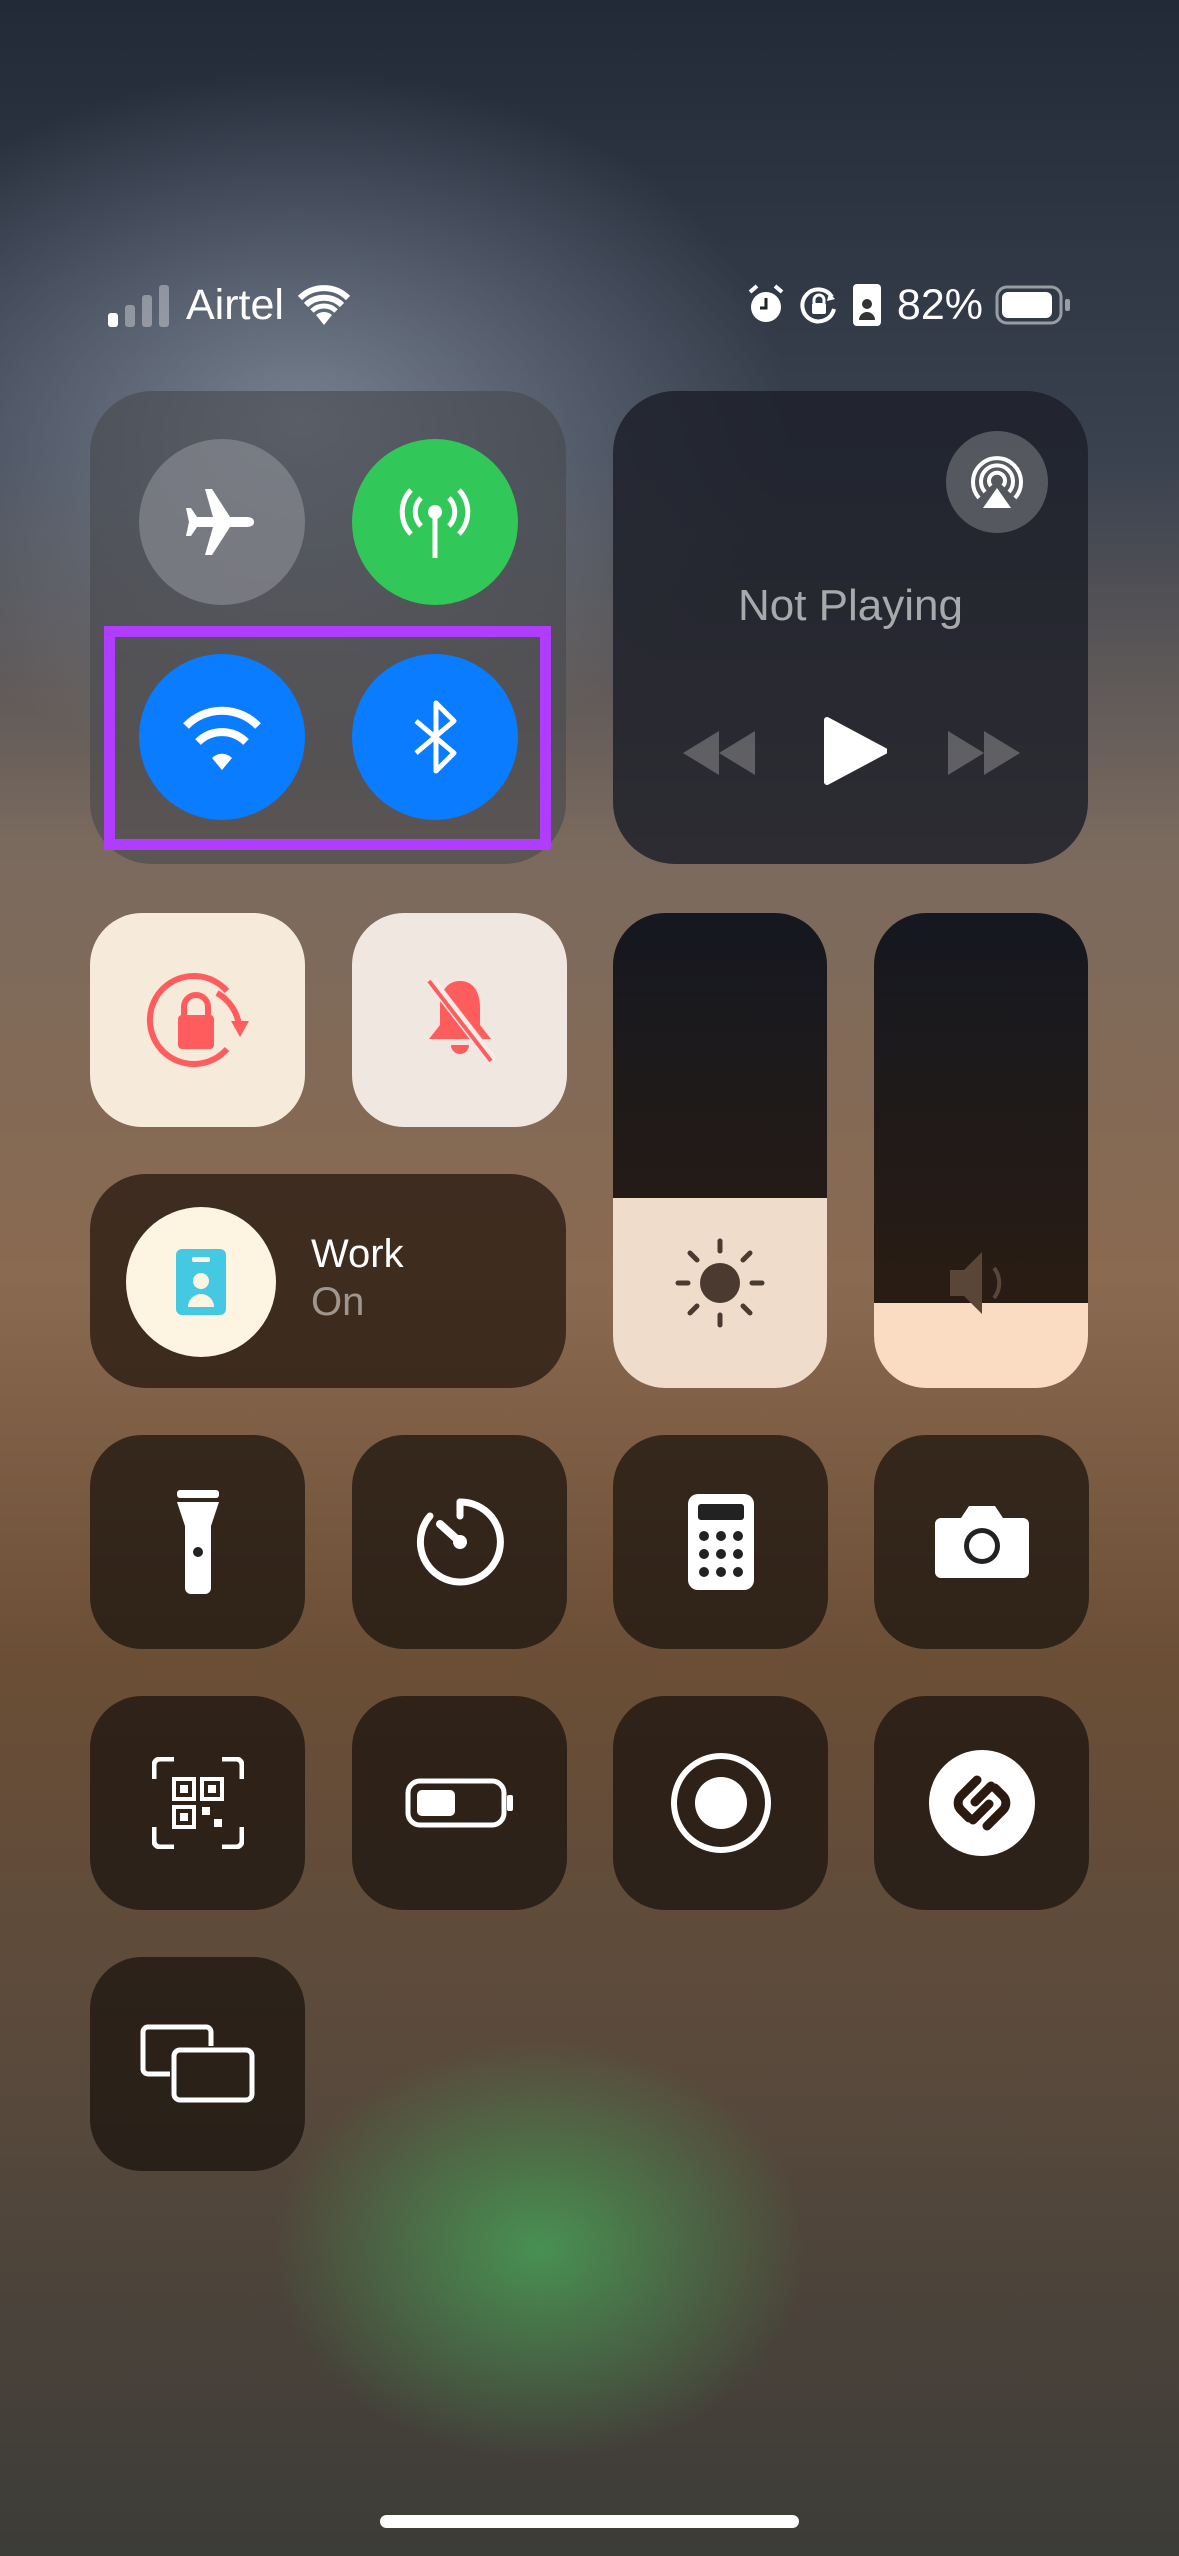 Image resolution: width=1179 pixels, height=2556 pixels. What do you see at coordinates (766, 303) in the screenshot?
I see `alarm-icon` at bounding box center [766, 303].